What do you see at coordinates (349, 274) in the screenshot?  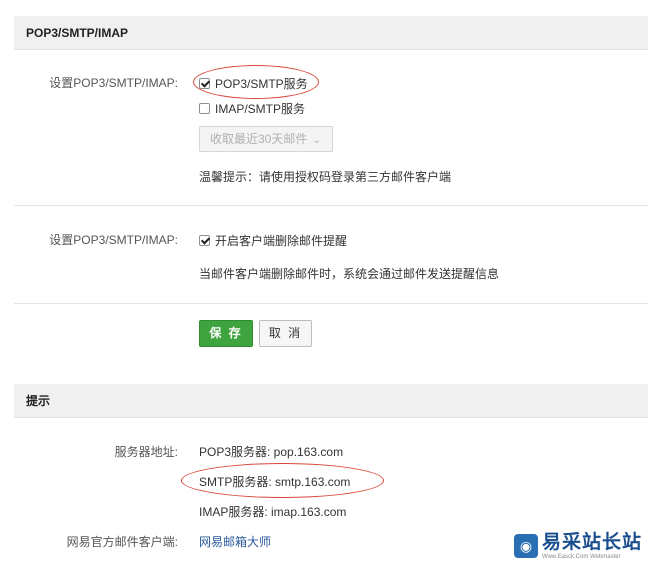 I see `delete-alert-hint: 当邮件客户端删除邮件时，系统会通过邮件发送提醒信息` at bounding box center [349, 274].